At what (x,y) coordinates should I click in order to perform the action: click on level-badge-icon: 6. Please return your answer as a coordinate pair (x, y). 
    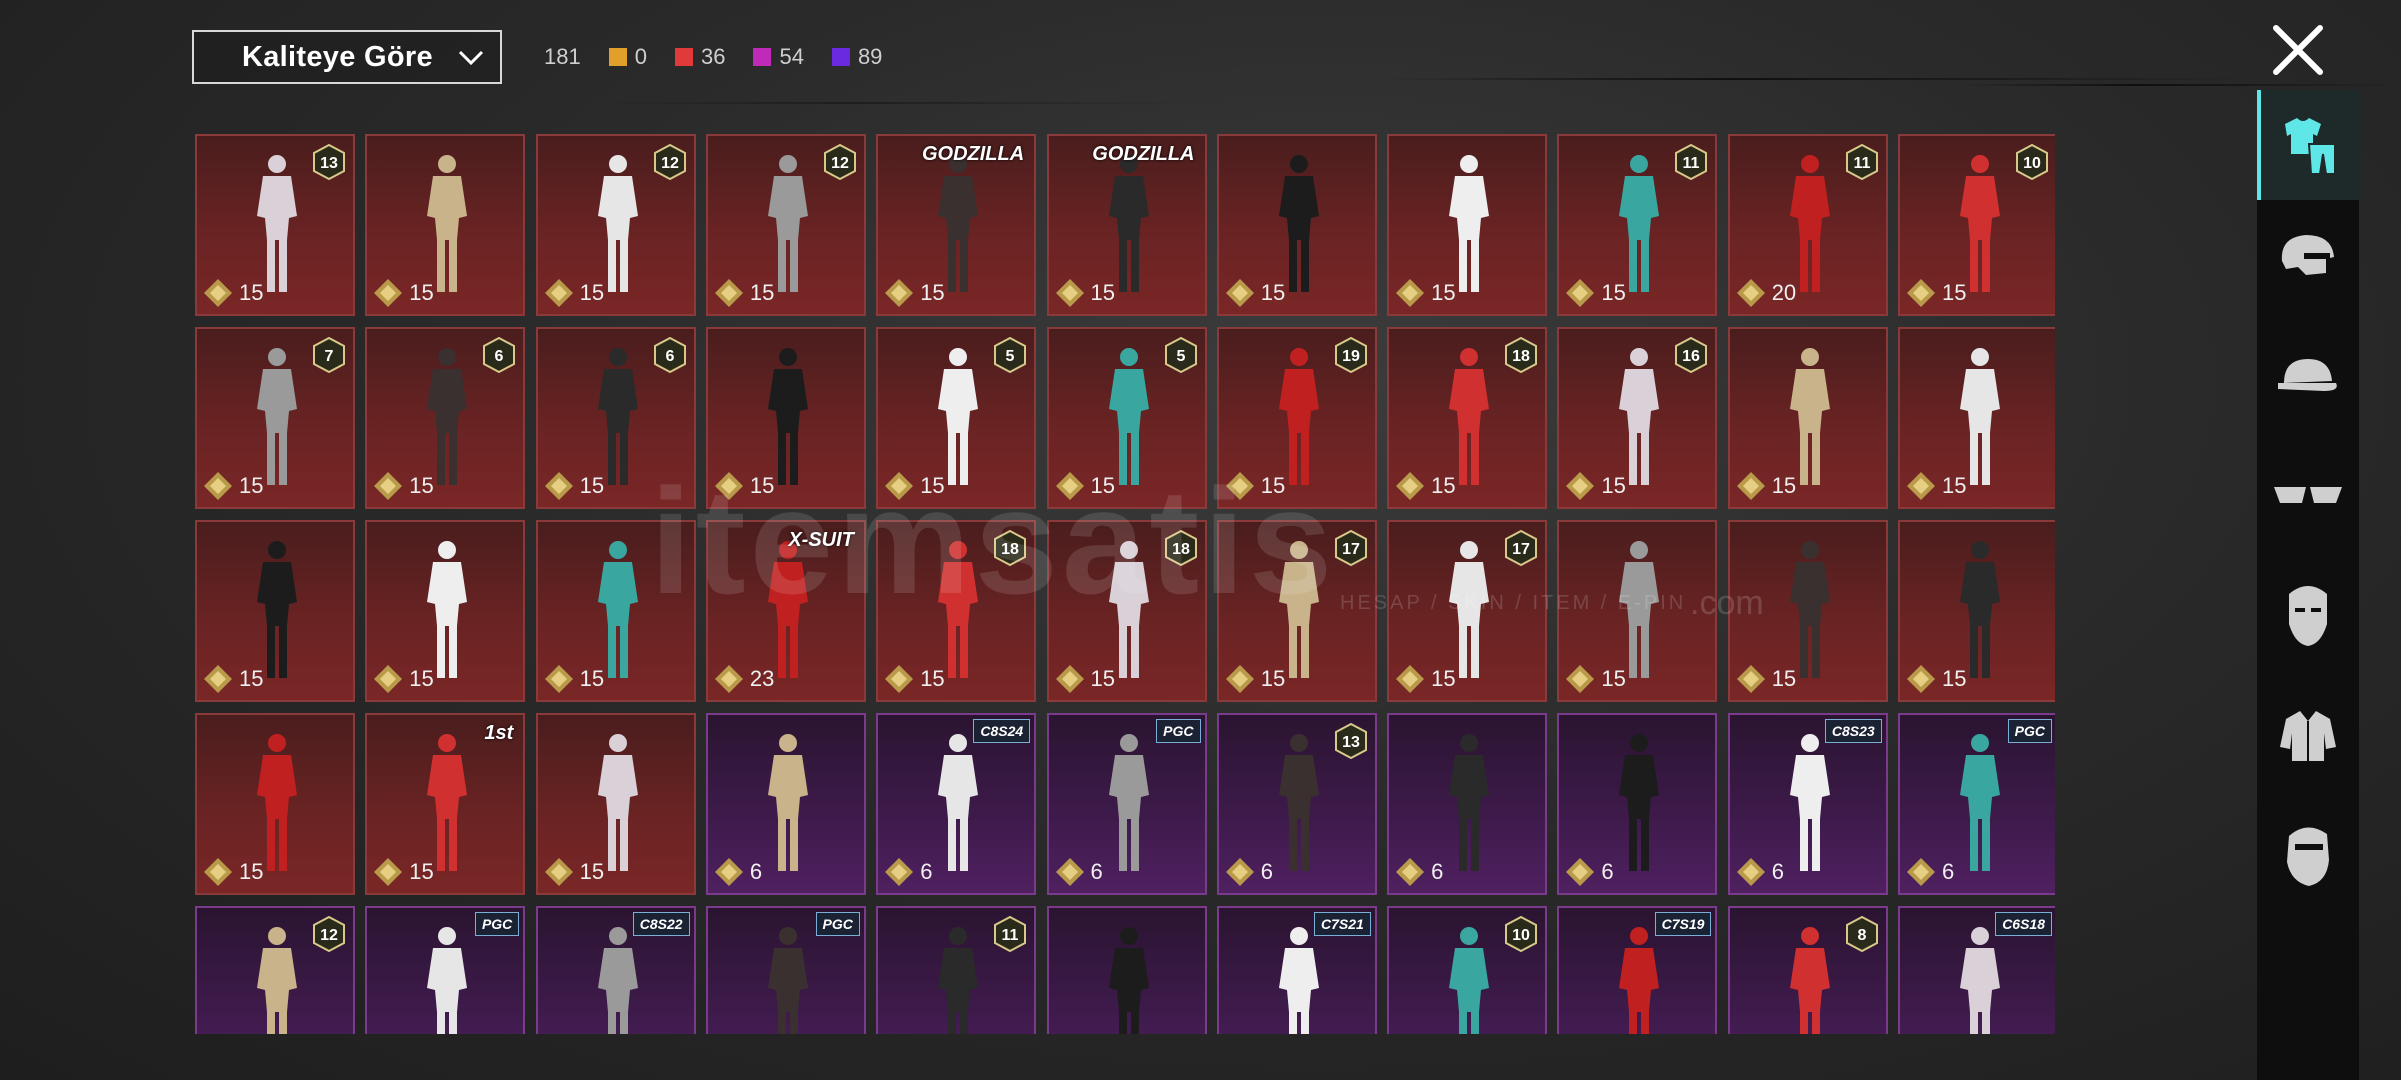
    Looking at the image, I should click on (669, 355).